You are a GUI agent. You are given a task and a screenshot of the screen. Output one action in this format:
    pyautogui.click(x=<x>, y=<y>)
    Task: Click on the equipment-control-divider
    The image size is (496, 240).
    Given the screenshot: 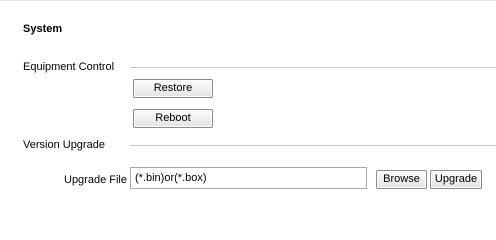 What is the action you would take?
    pyautogui.click(x=313, y=67)
    